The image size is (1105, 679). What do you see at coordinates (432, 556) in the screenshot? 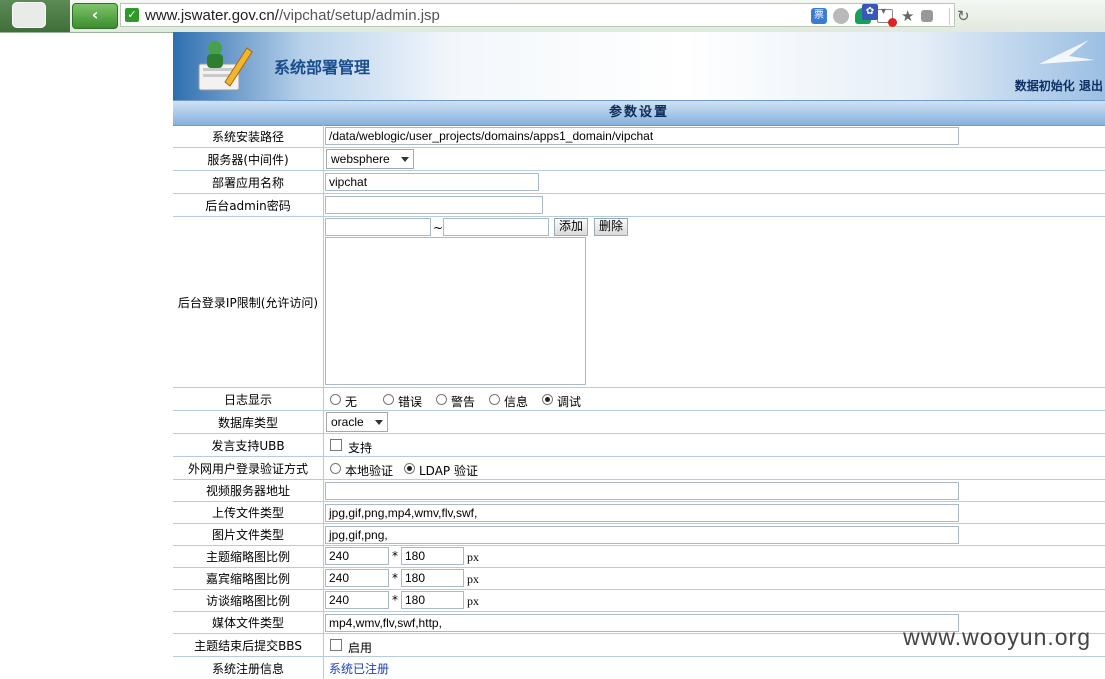
I see `topic-thumb-height-input: 180` at bounding box center [432, 556].